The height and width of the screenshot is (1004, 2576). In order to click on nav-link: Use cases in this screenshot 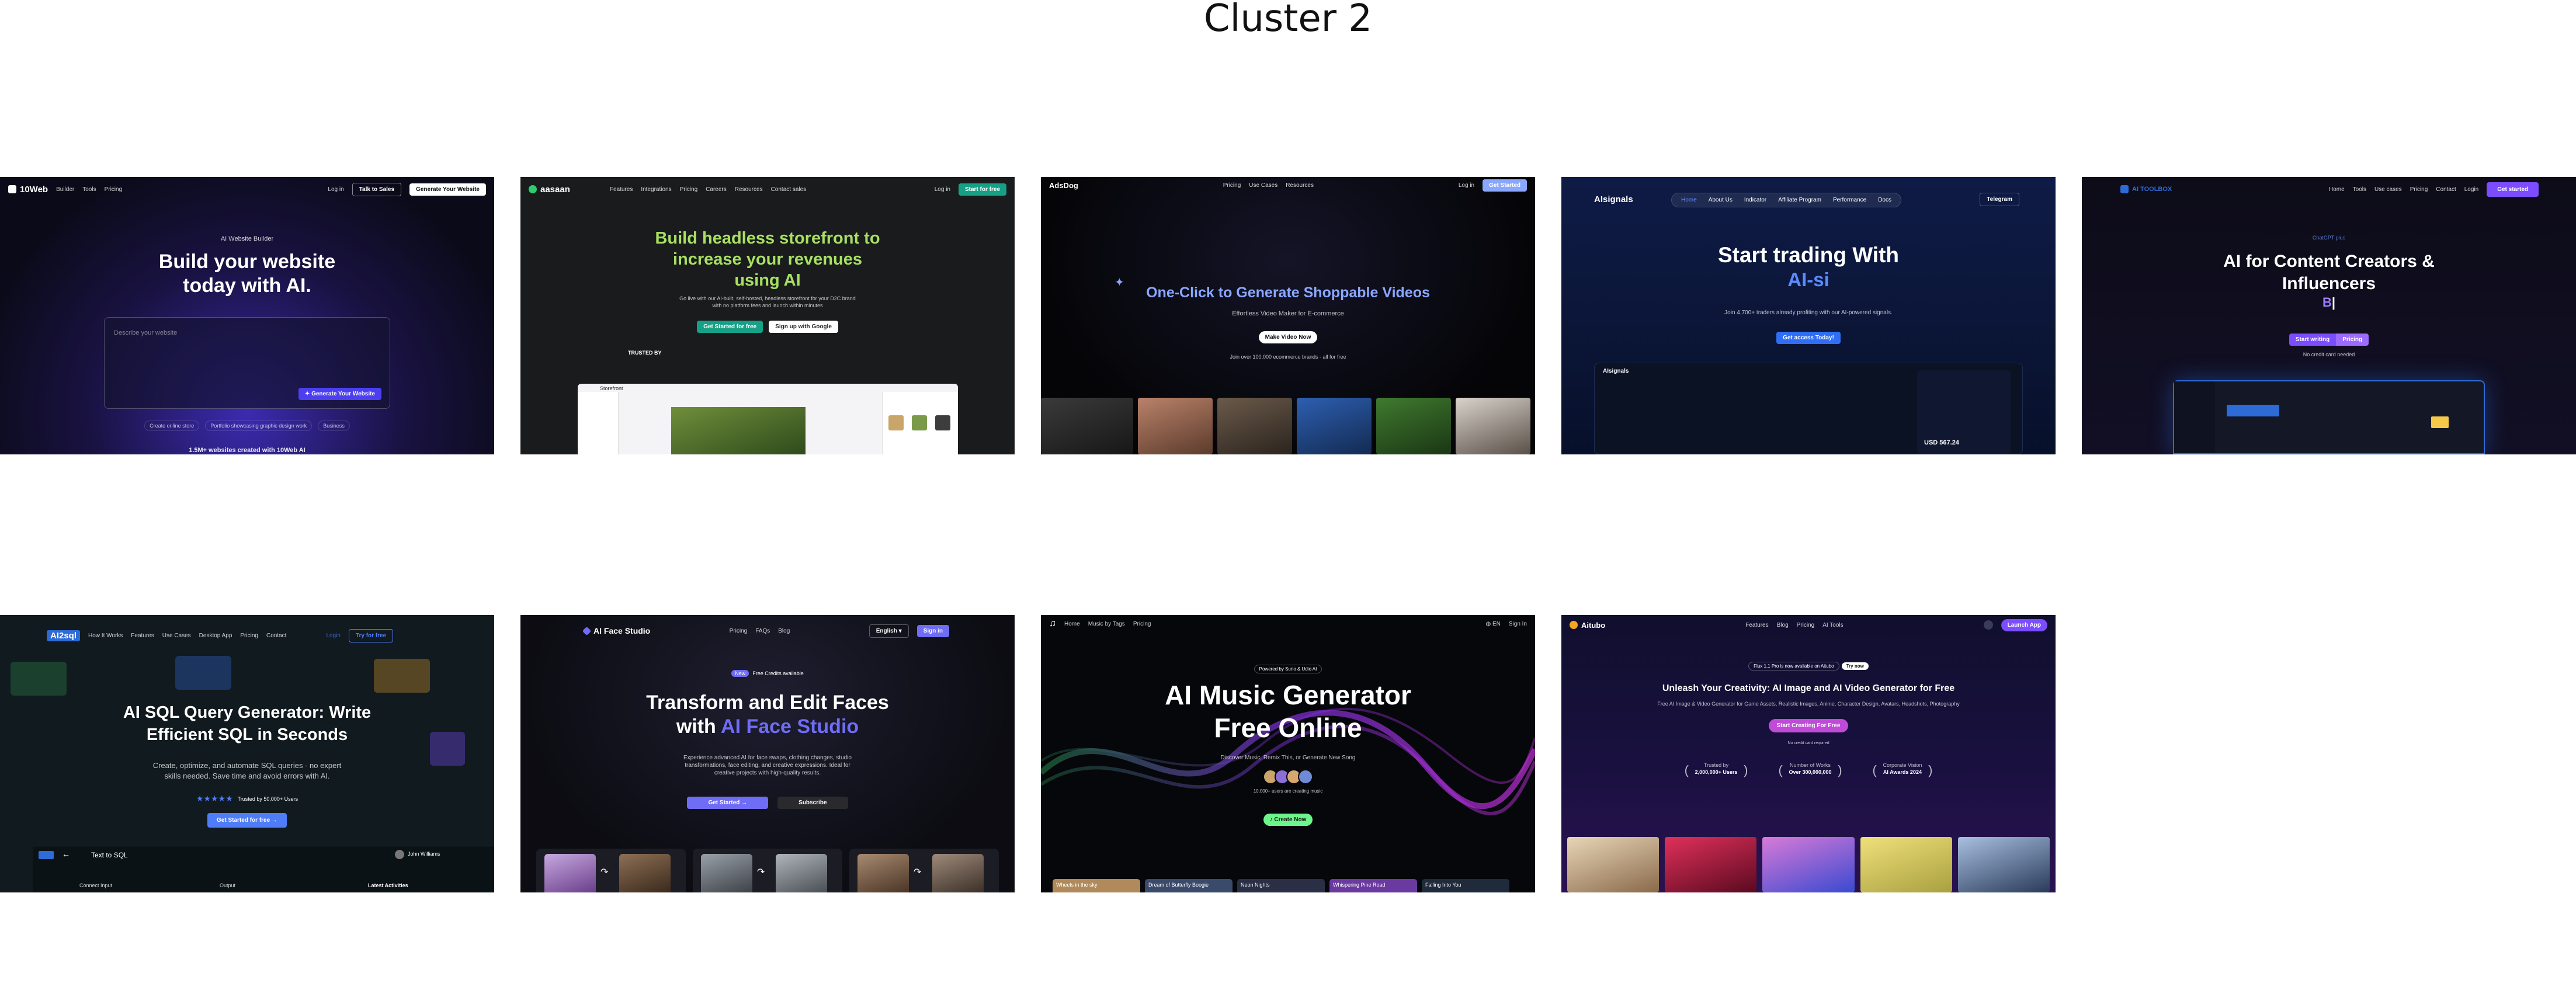, I will do `click(2388, 189)`.